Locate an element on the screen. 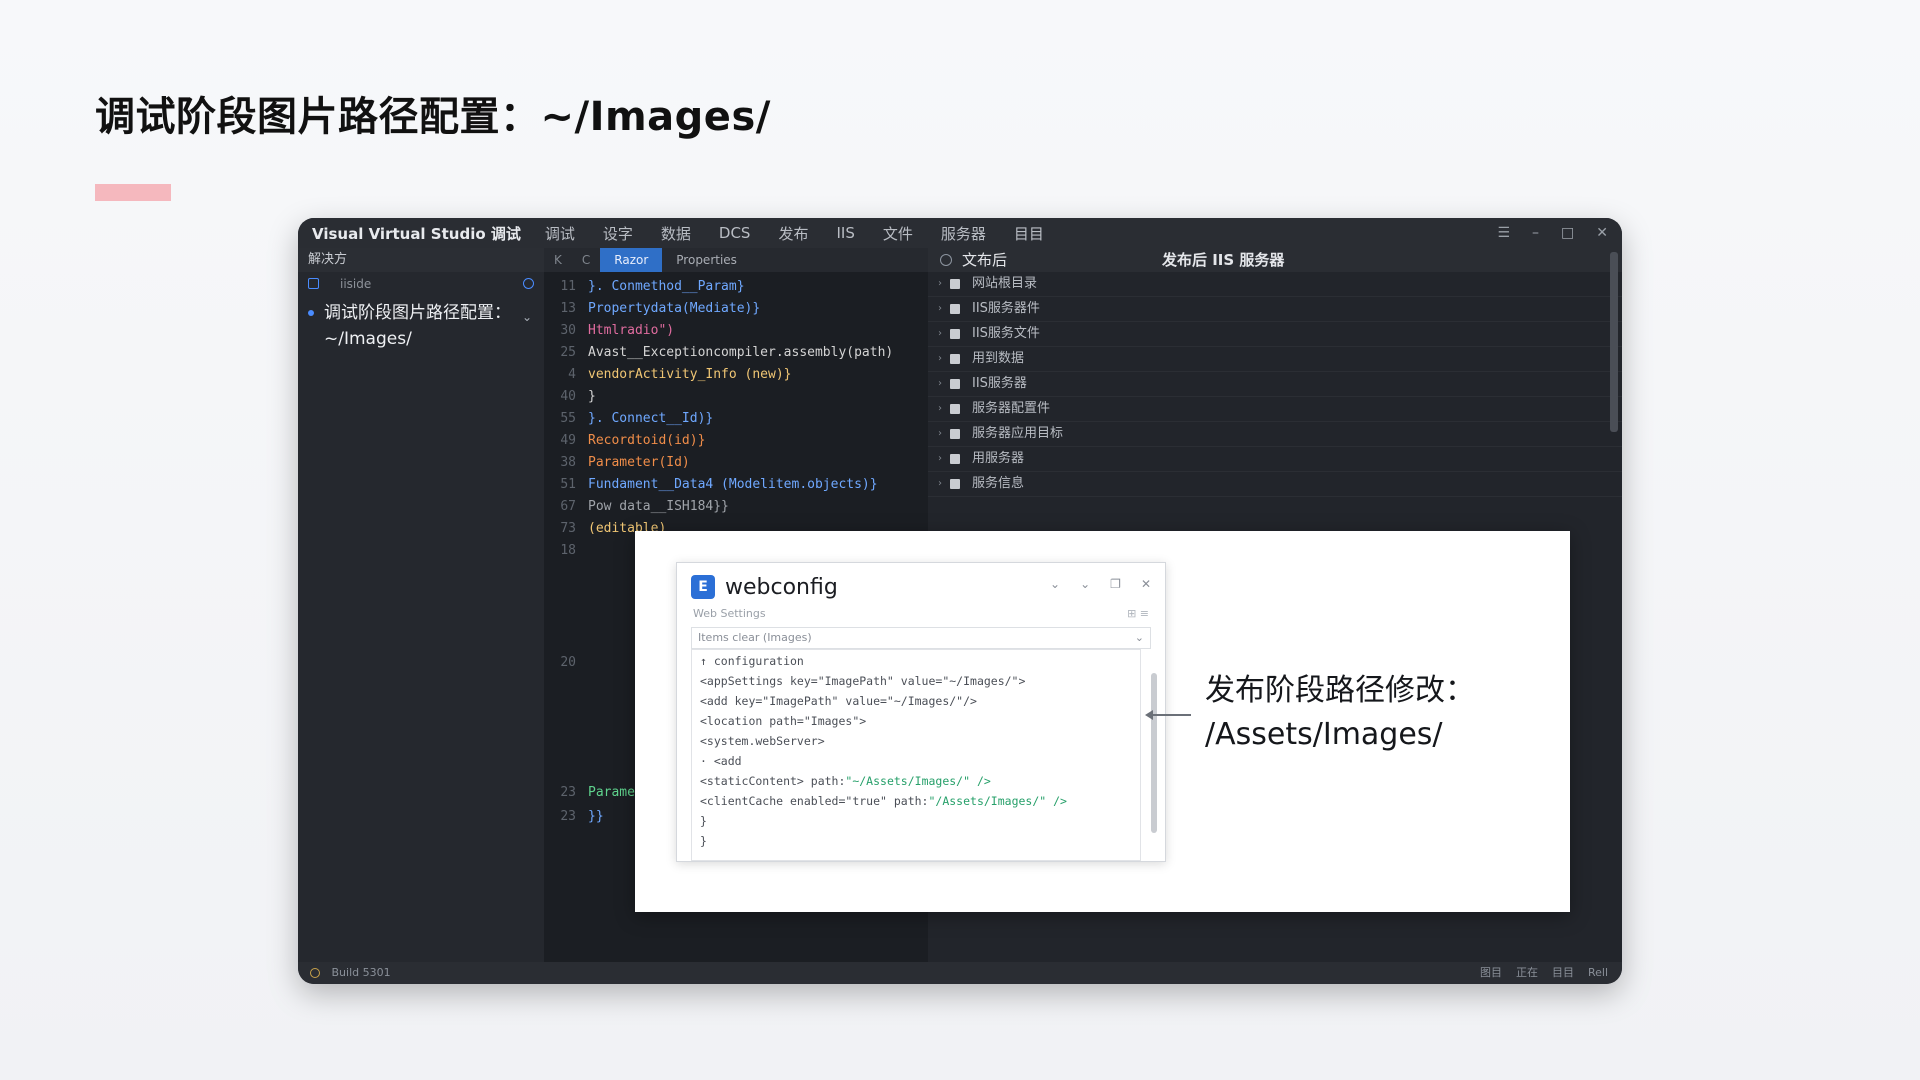  line-number: 4 is located at coordinates (572, 374).